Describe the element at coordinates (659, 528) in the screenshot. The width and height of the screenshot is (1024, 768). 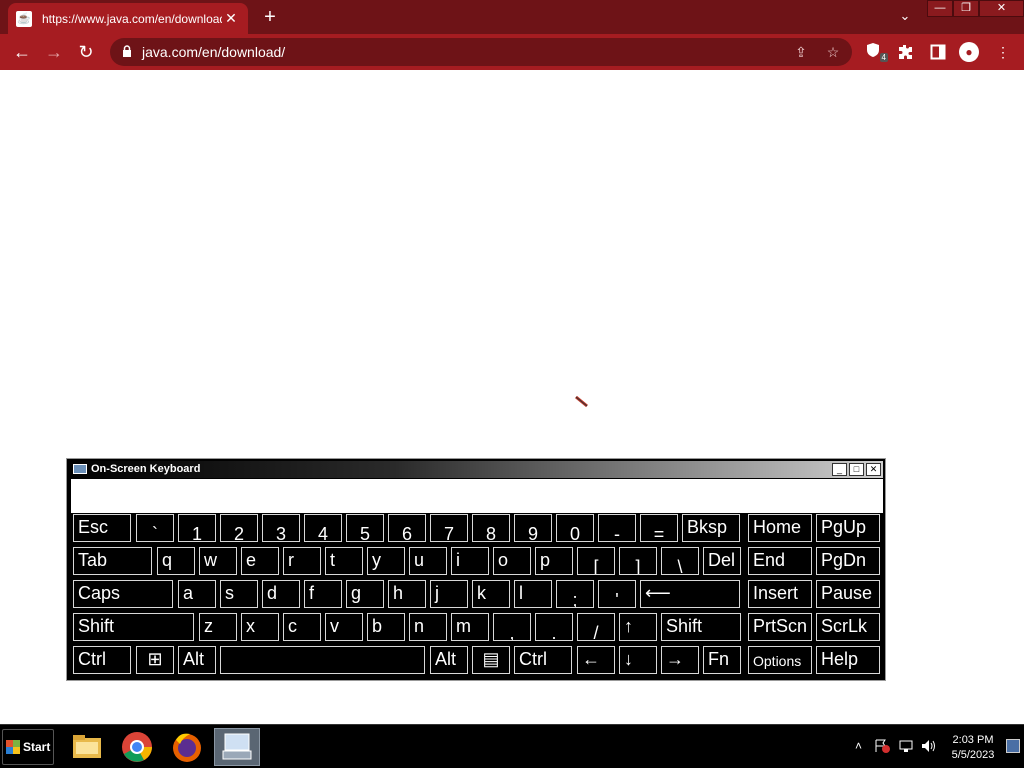
I see `key-equals: =` at that location.